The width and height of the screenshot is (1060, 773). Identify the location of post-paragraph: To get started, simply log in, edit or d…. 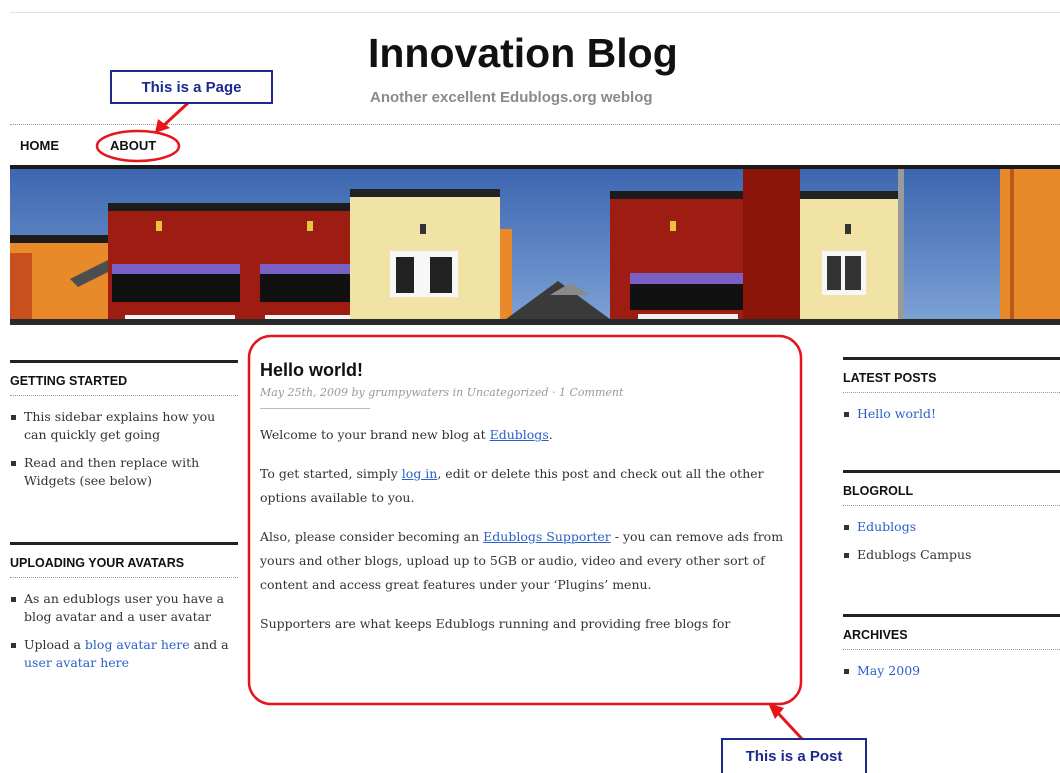
(530, 486).